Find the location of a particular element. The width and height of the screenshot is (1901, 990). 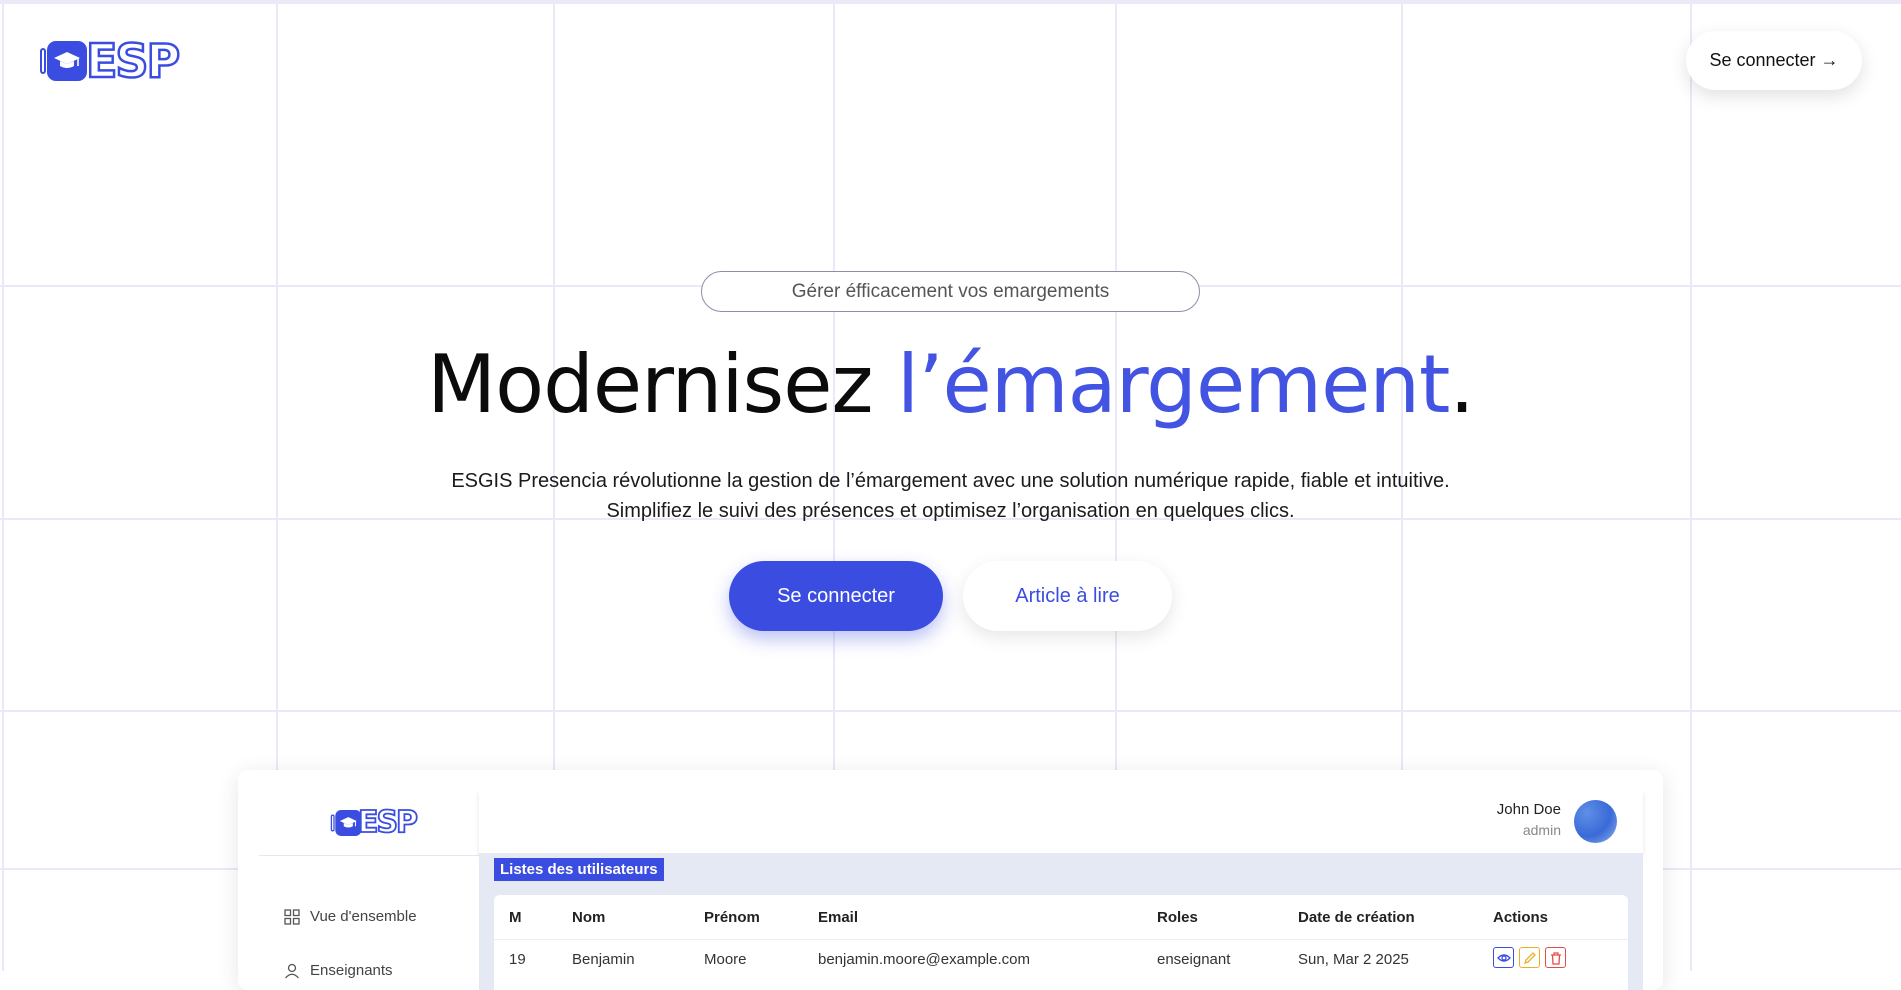

delete-button is located at coordinates (1555, 957).